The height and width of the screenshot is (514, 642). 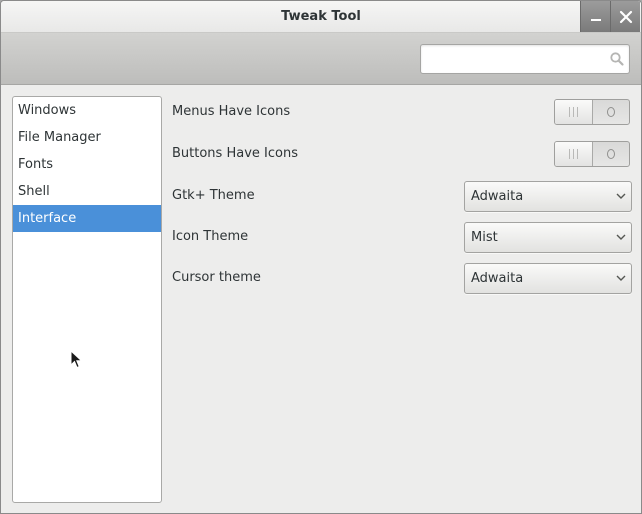 I want to click on menus-have-icons-switch, so click(x=592, y=112).